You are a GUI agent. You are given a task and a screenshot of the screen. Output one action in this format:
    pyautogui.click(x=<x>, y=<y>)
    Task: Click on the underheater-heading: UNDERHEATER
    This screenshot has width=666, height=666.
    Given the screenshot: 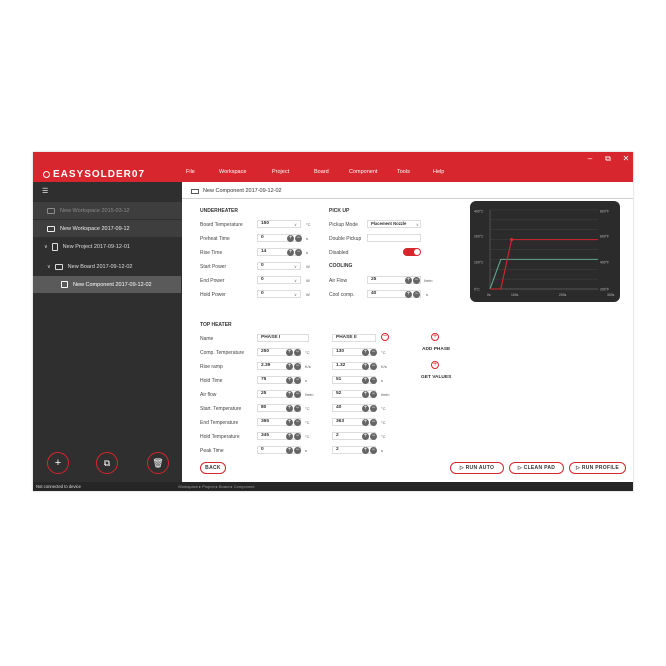 What is the action you would take?
    pyautogui.click(x=219, y=211)
    